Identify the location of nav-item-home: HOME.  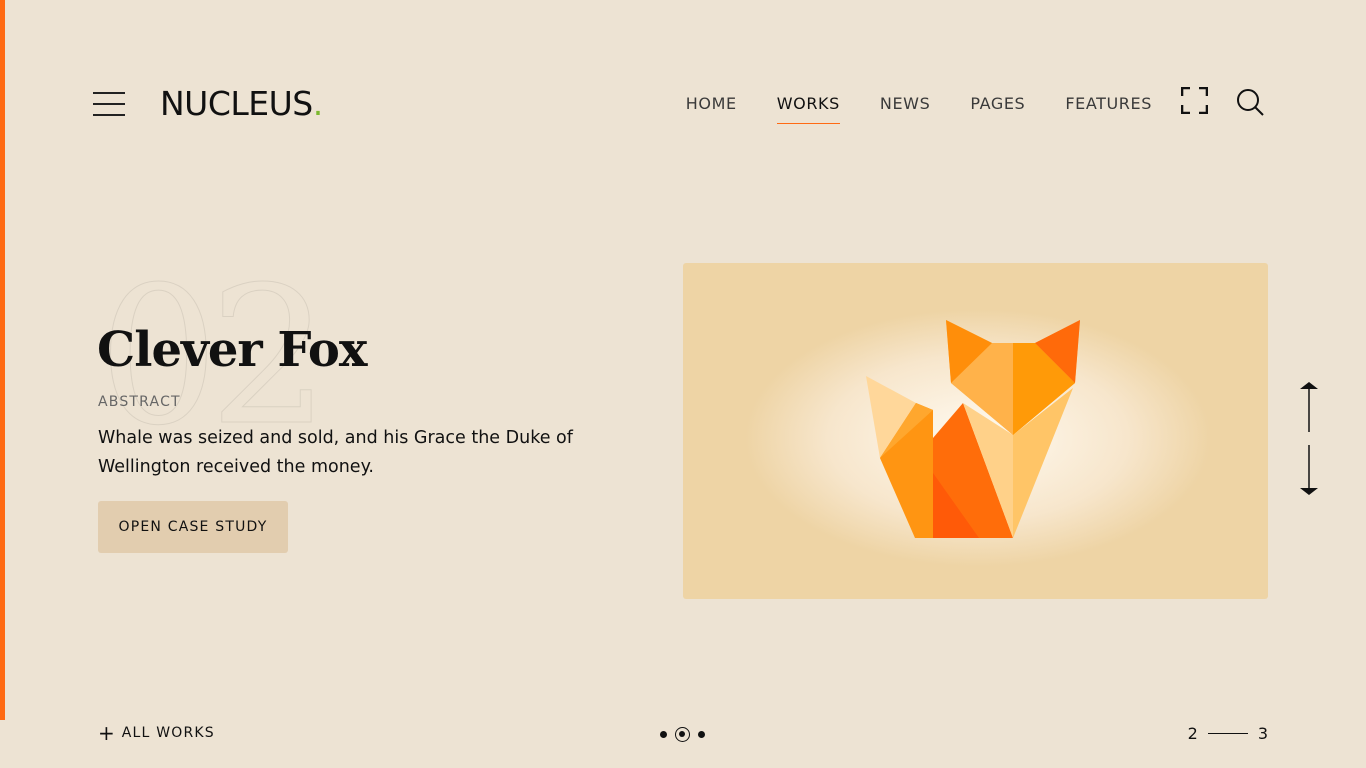
(711, 106).